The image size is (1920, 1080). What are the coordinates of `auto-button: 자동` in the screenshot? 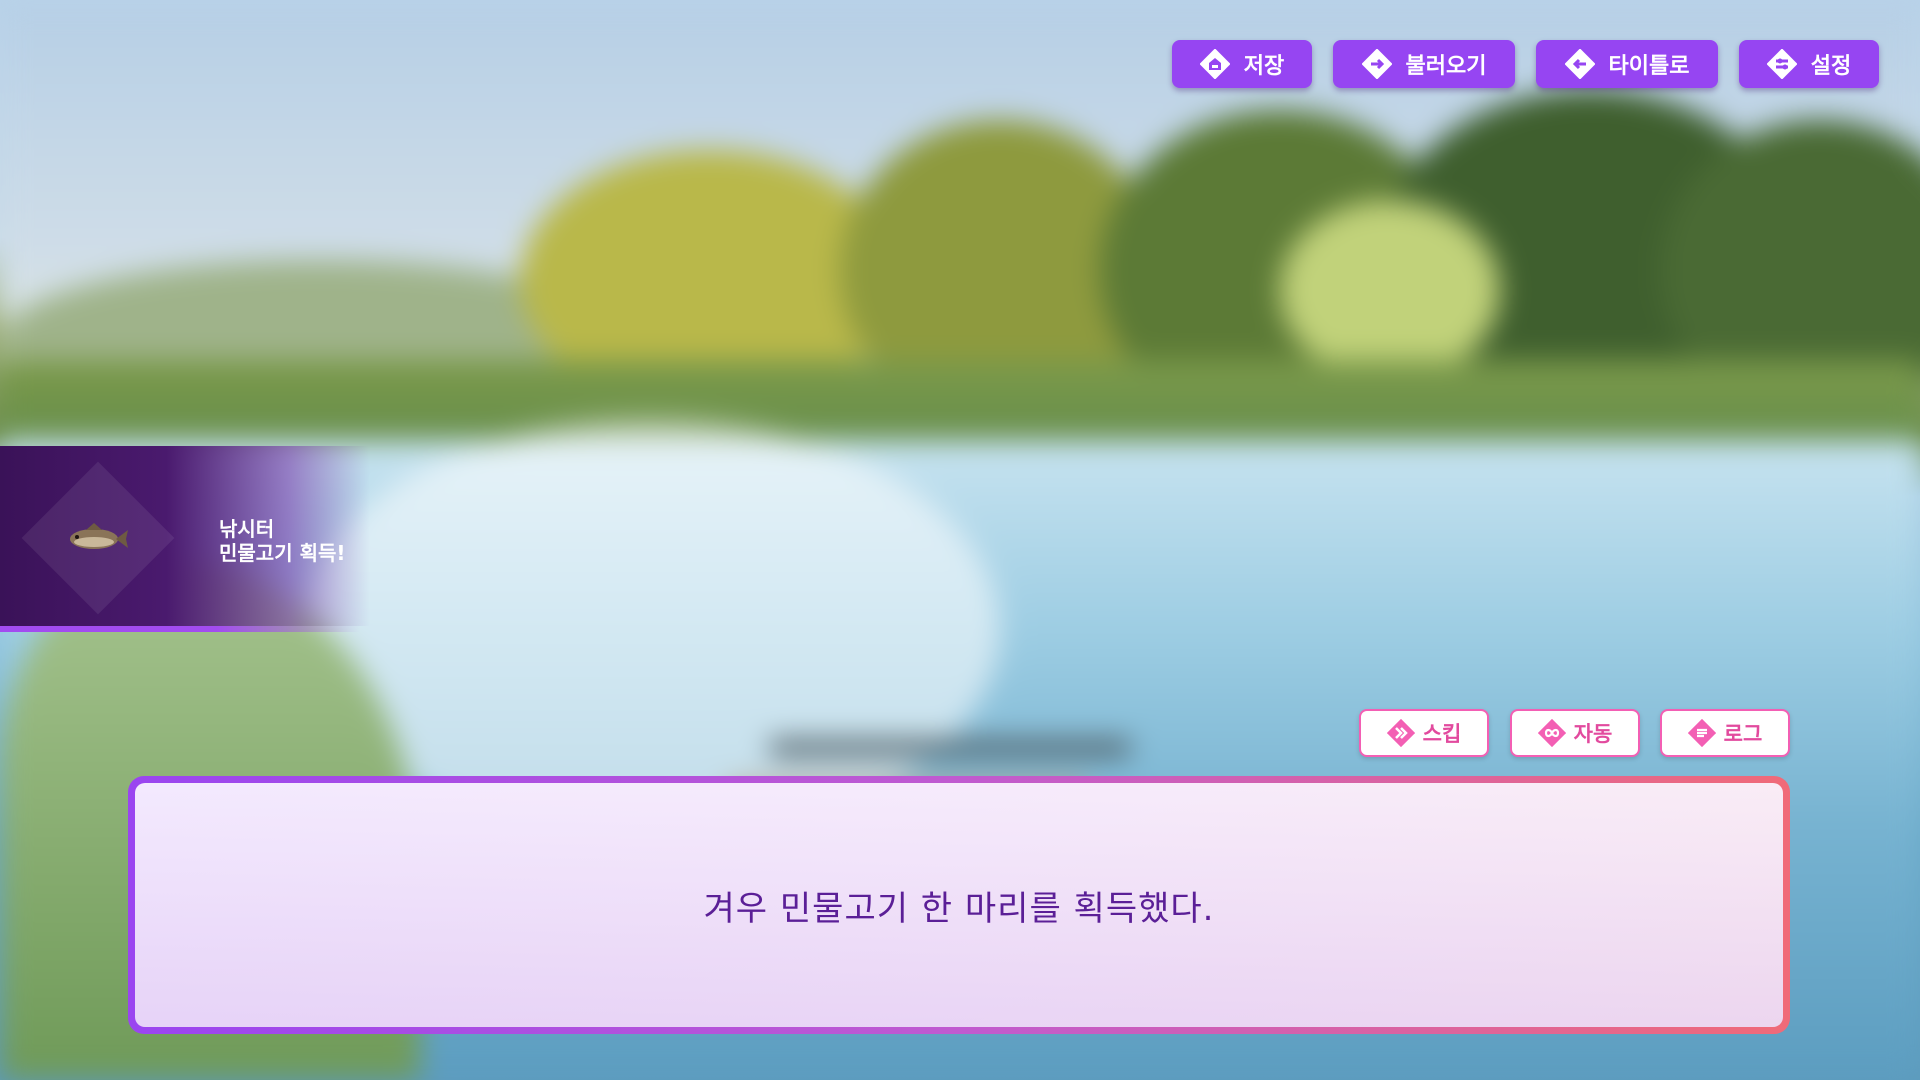 It's located at (1575, 733).